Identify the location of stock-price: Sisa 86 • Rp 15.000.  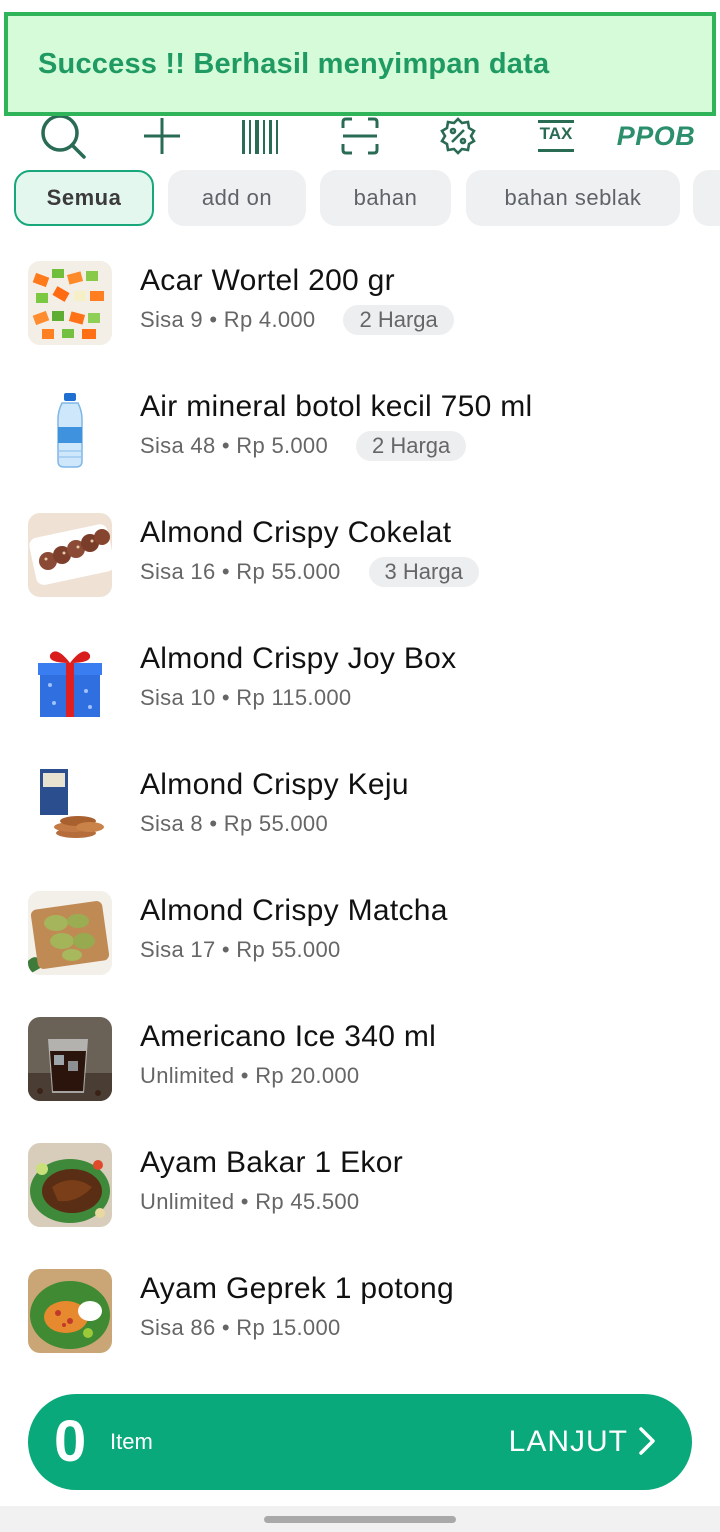
(240, 1327).